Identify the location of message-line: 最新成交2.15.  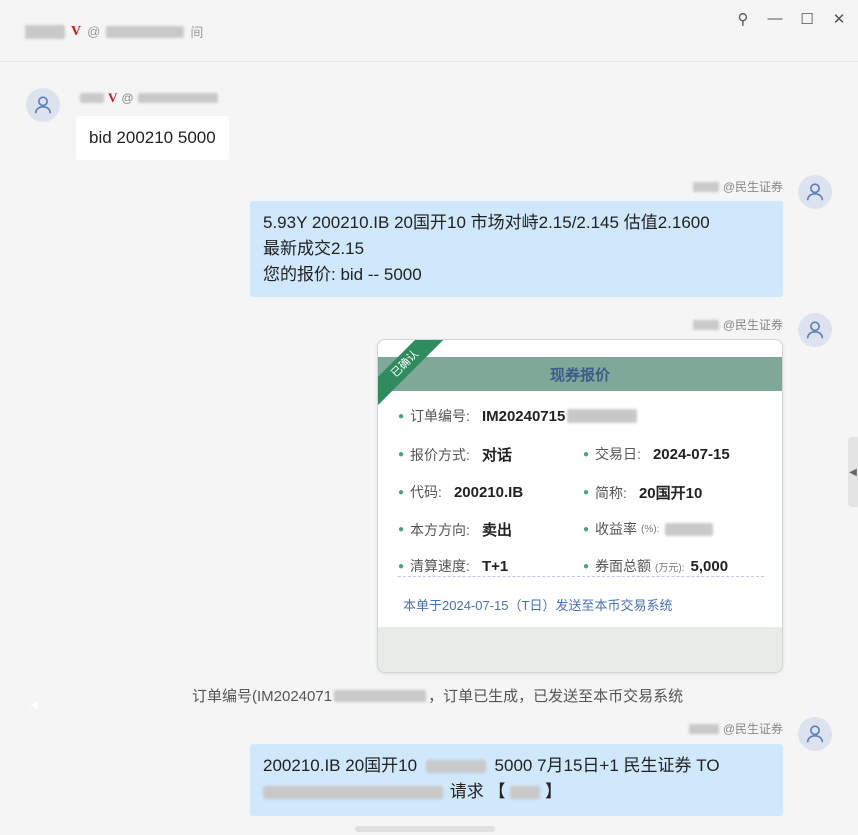
(314, 248).